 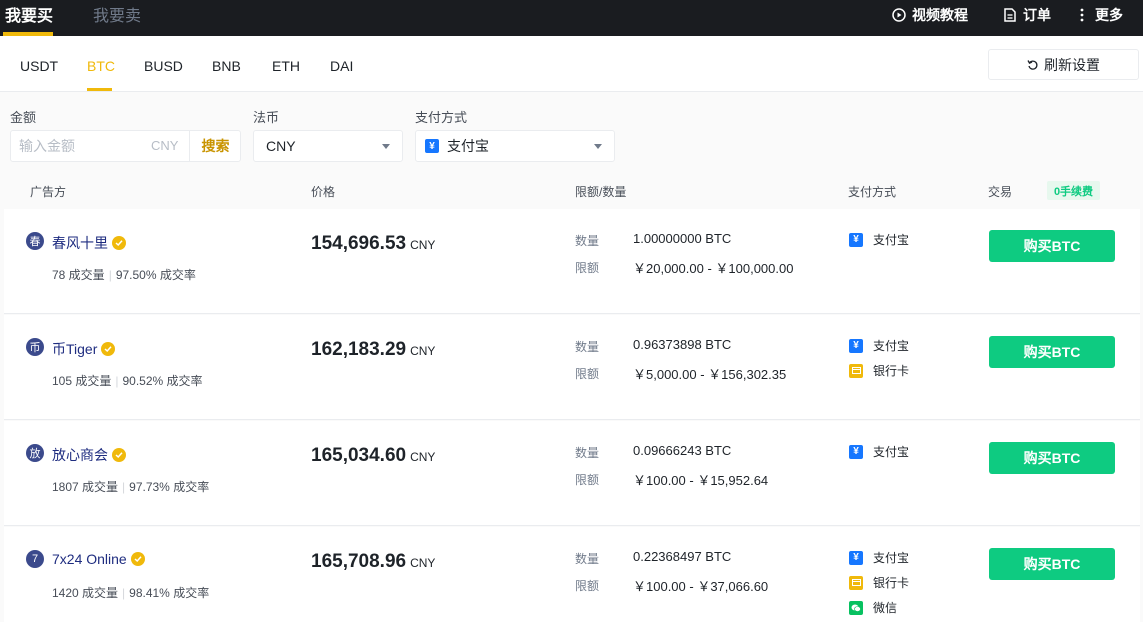 I want to click on fiat-label: 法币, so click(x=266, y=117).